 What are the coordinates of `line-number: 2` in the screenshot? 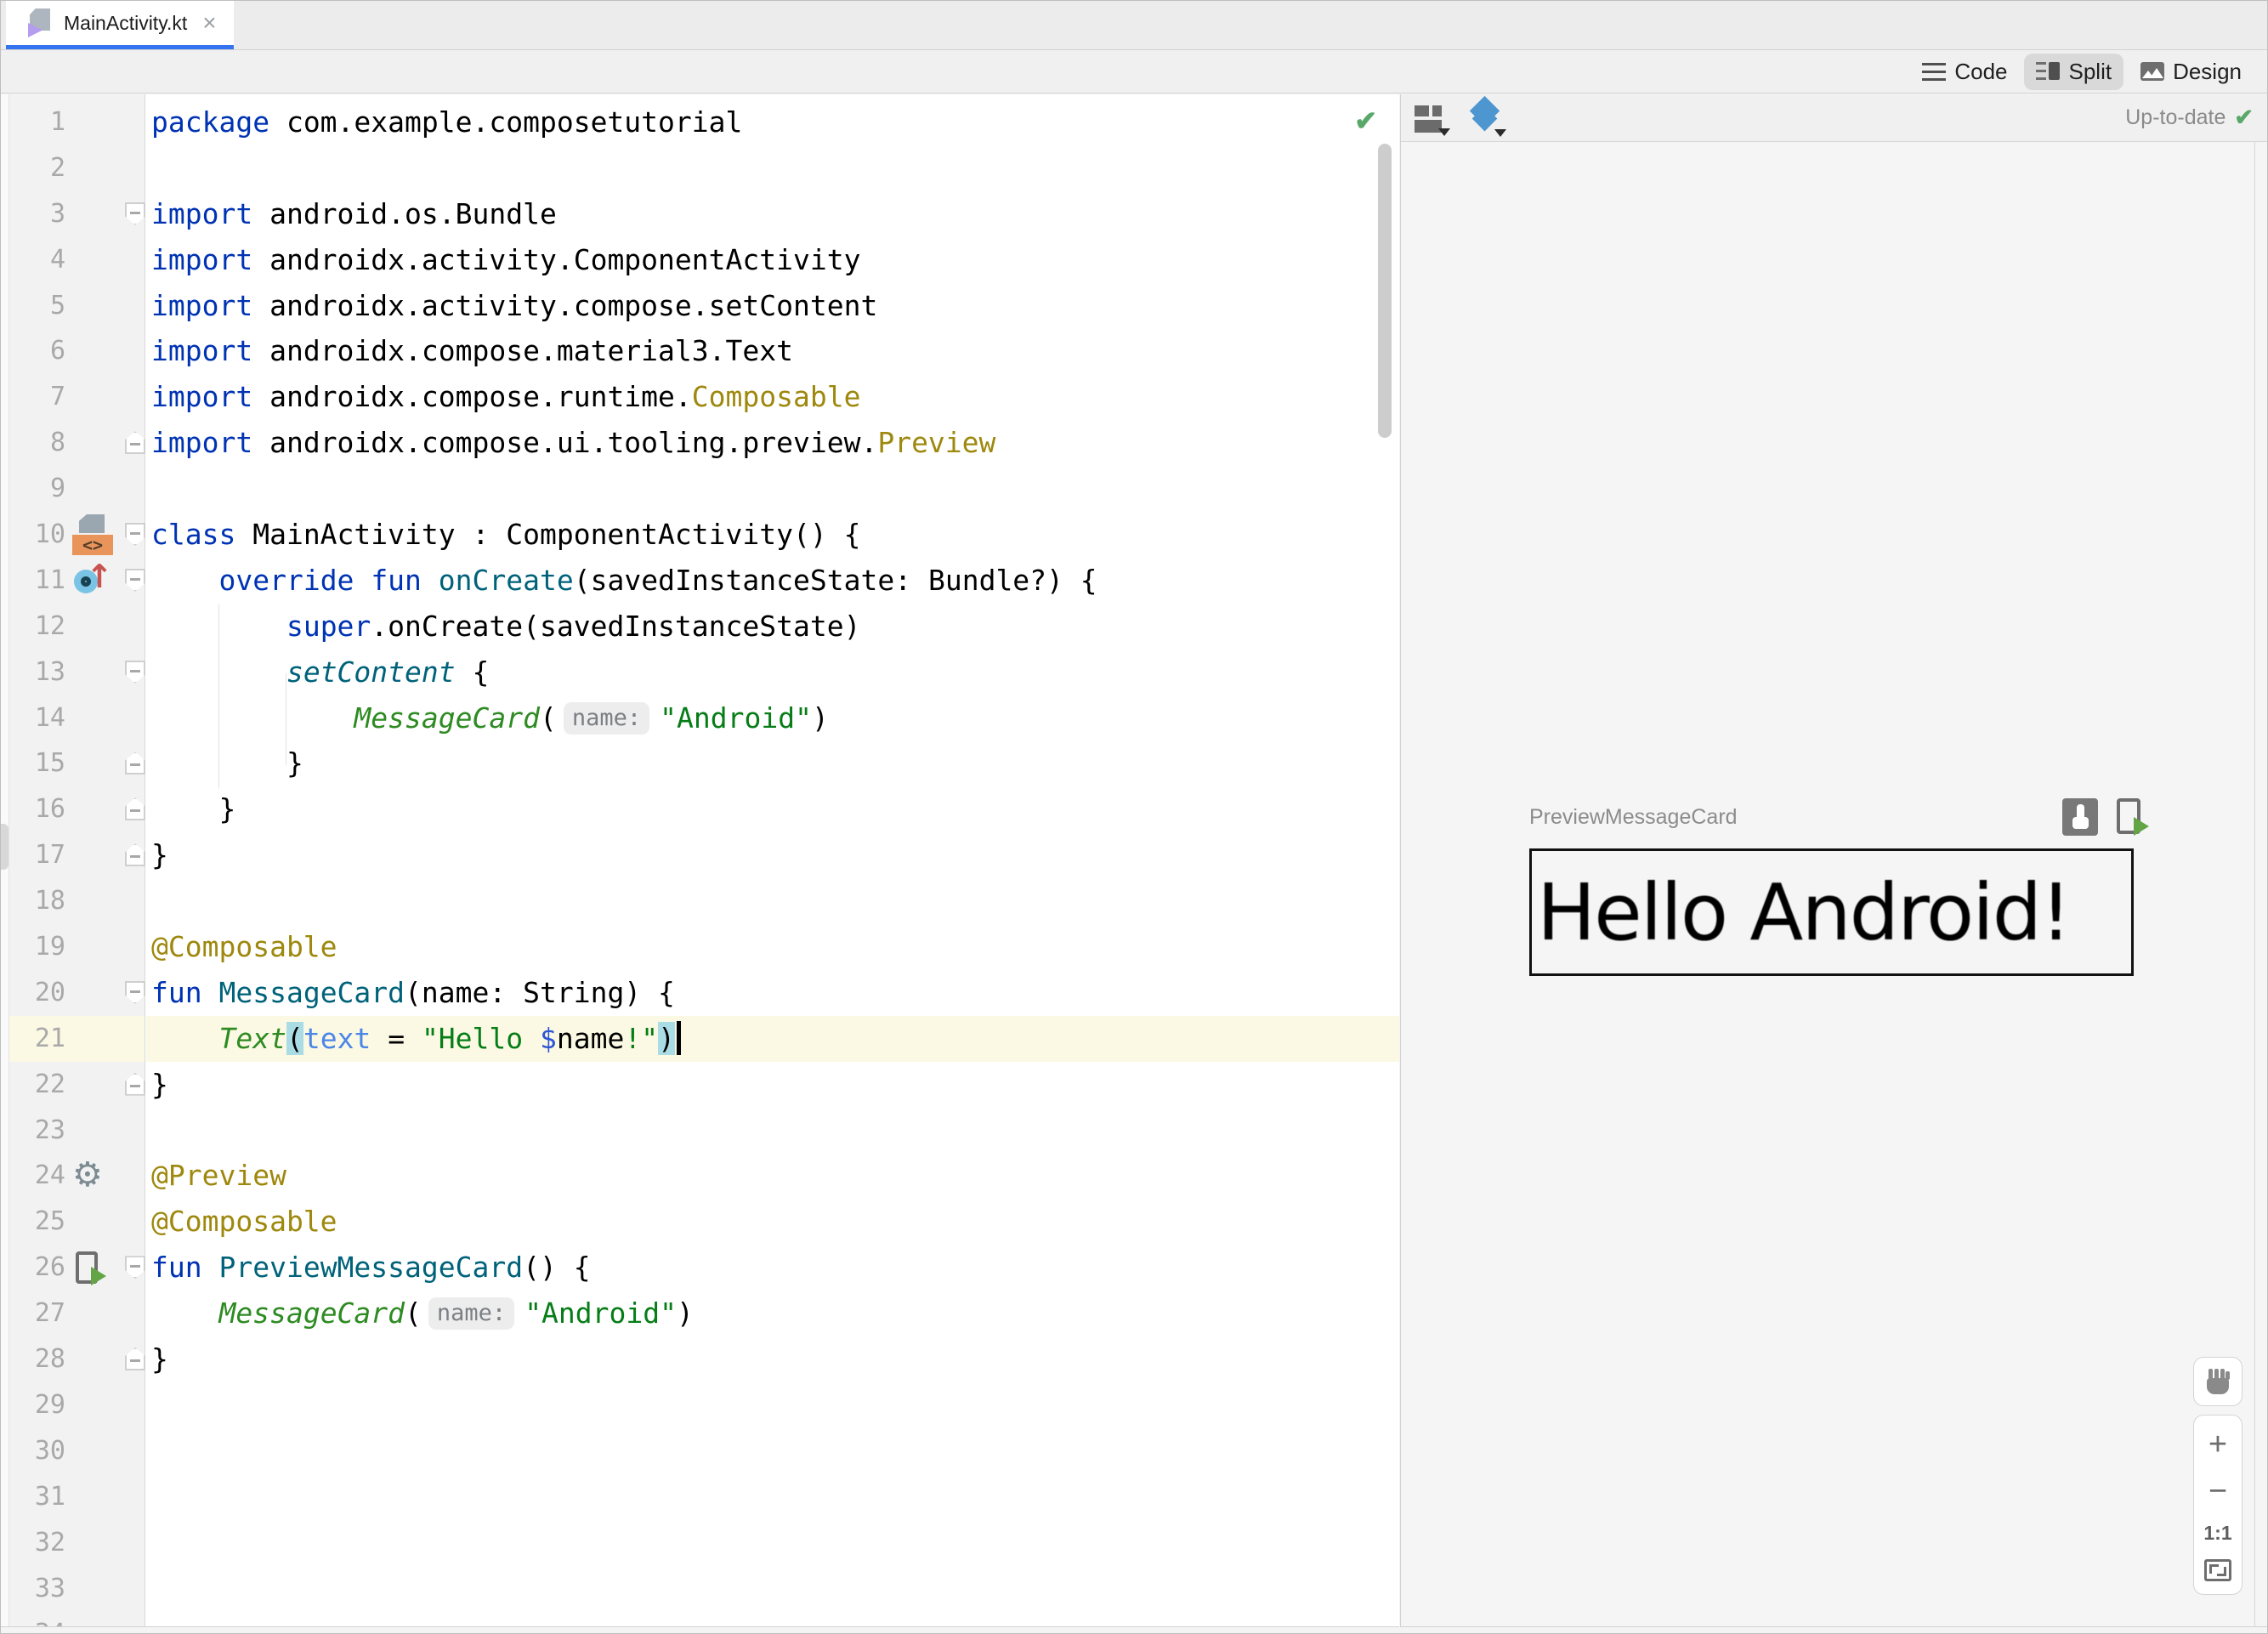 It's located at (33, 168).